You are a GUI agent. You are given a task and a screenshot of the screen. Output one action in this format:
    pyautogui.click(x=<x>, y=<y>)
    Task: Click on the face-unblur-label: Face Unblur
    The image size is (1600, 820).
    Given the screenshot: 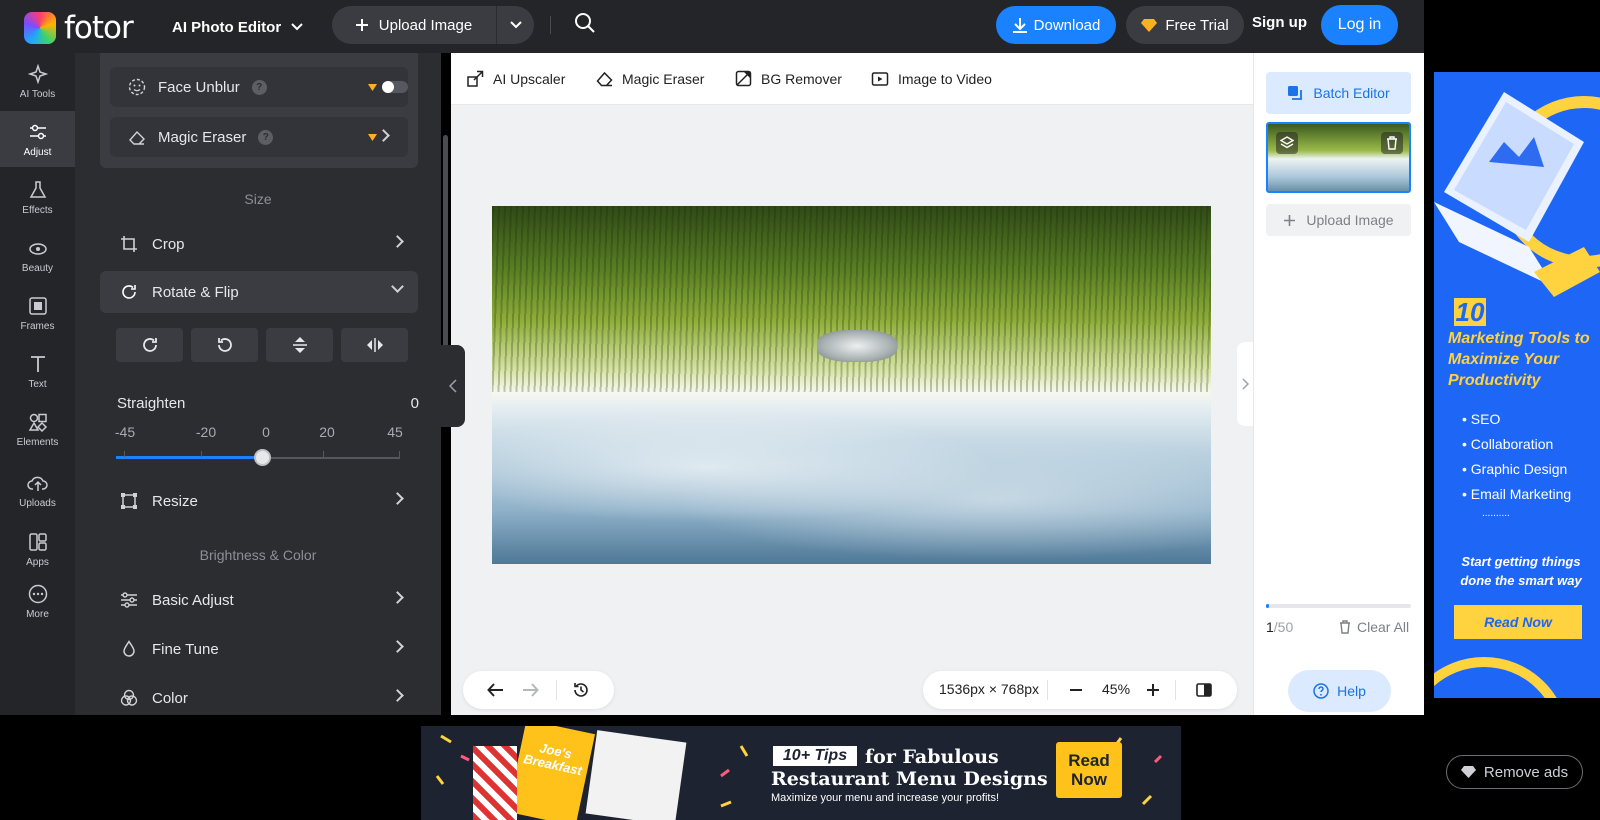 What is the action you would take?
    pyautogui.click(x=199, y=87)
    